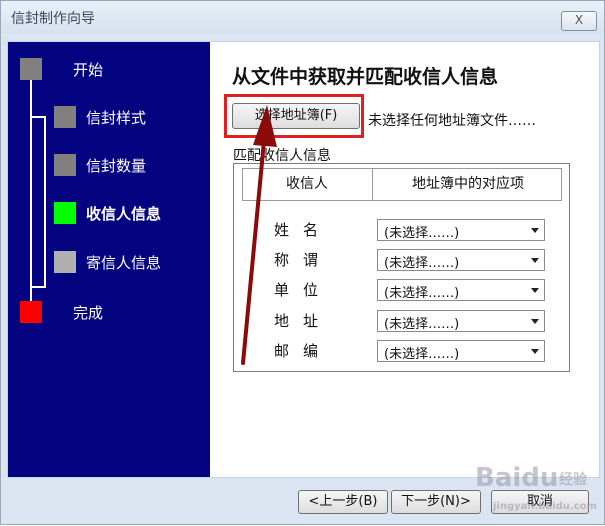 The width and height of the screenshot is (605, 526). I want to click on watermark-url: jingyan.baidu.com, so click(545, 506).